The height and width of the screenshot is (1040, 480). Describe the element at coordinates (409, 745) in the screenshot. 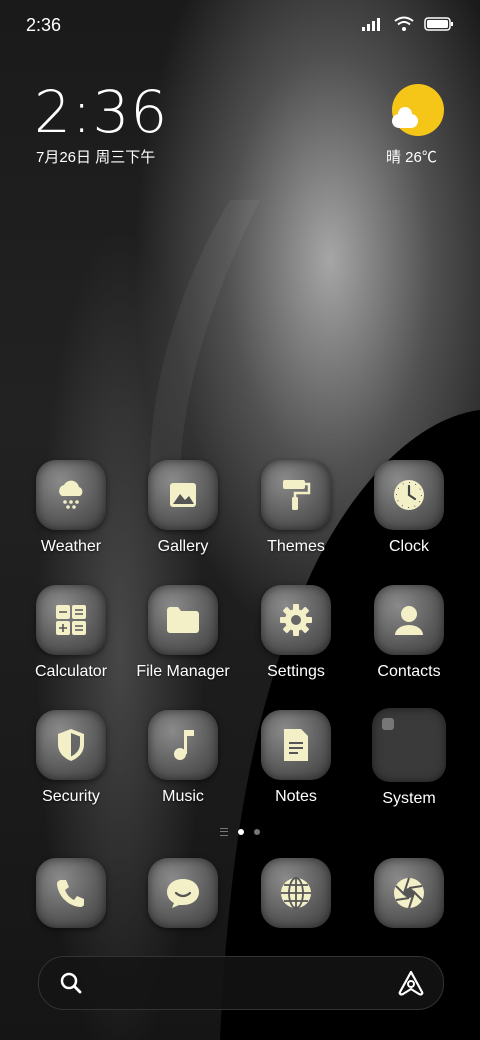

I see `app-system-folder-tile` at that location.